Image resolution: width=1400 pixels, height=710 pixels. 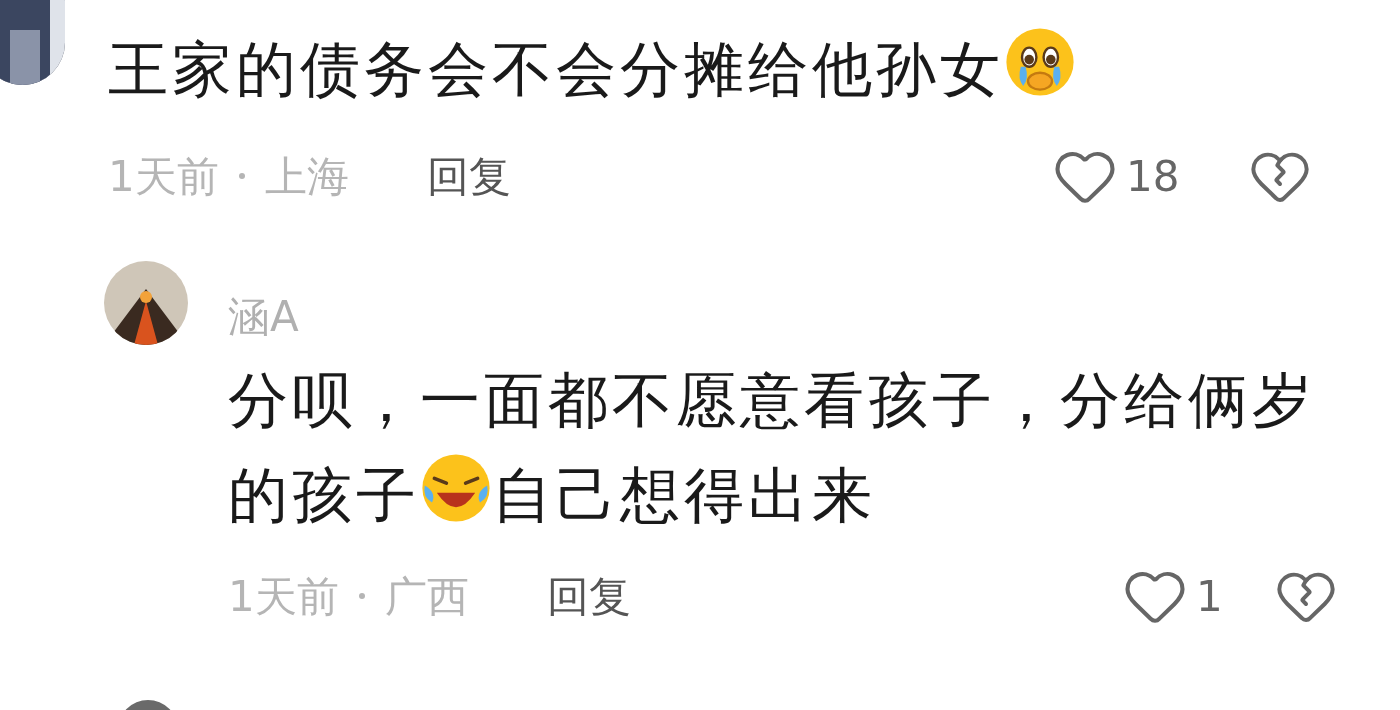 What do you see at coordinates (306, 176) in the screenshot?
I see `comment-location: 上海` at bounding box center [306, 176].